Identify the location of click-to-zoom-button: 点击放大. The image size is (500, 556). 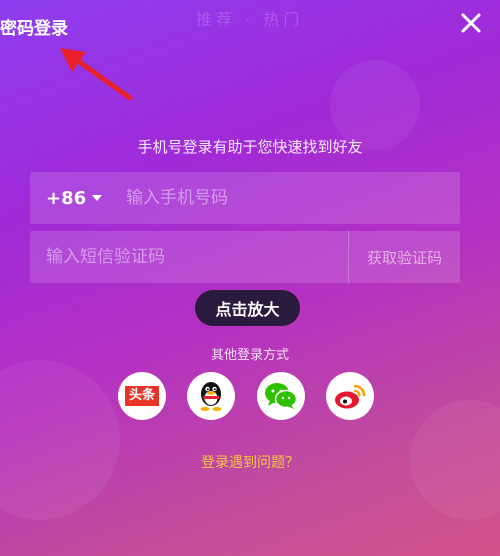
(247, 308).